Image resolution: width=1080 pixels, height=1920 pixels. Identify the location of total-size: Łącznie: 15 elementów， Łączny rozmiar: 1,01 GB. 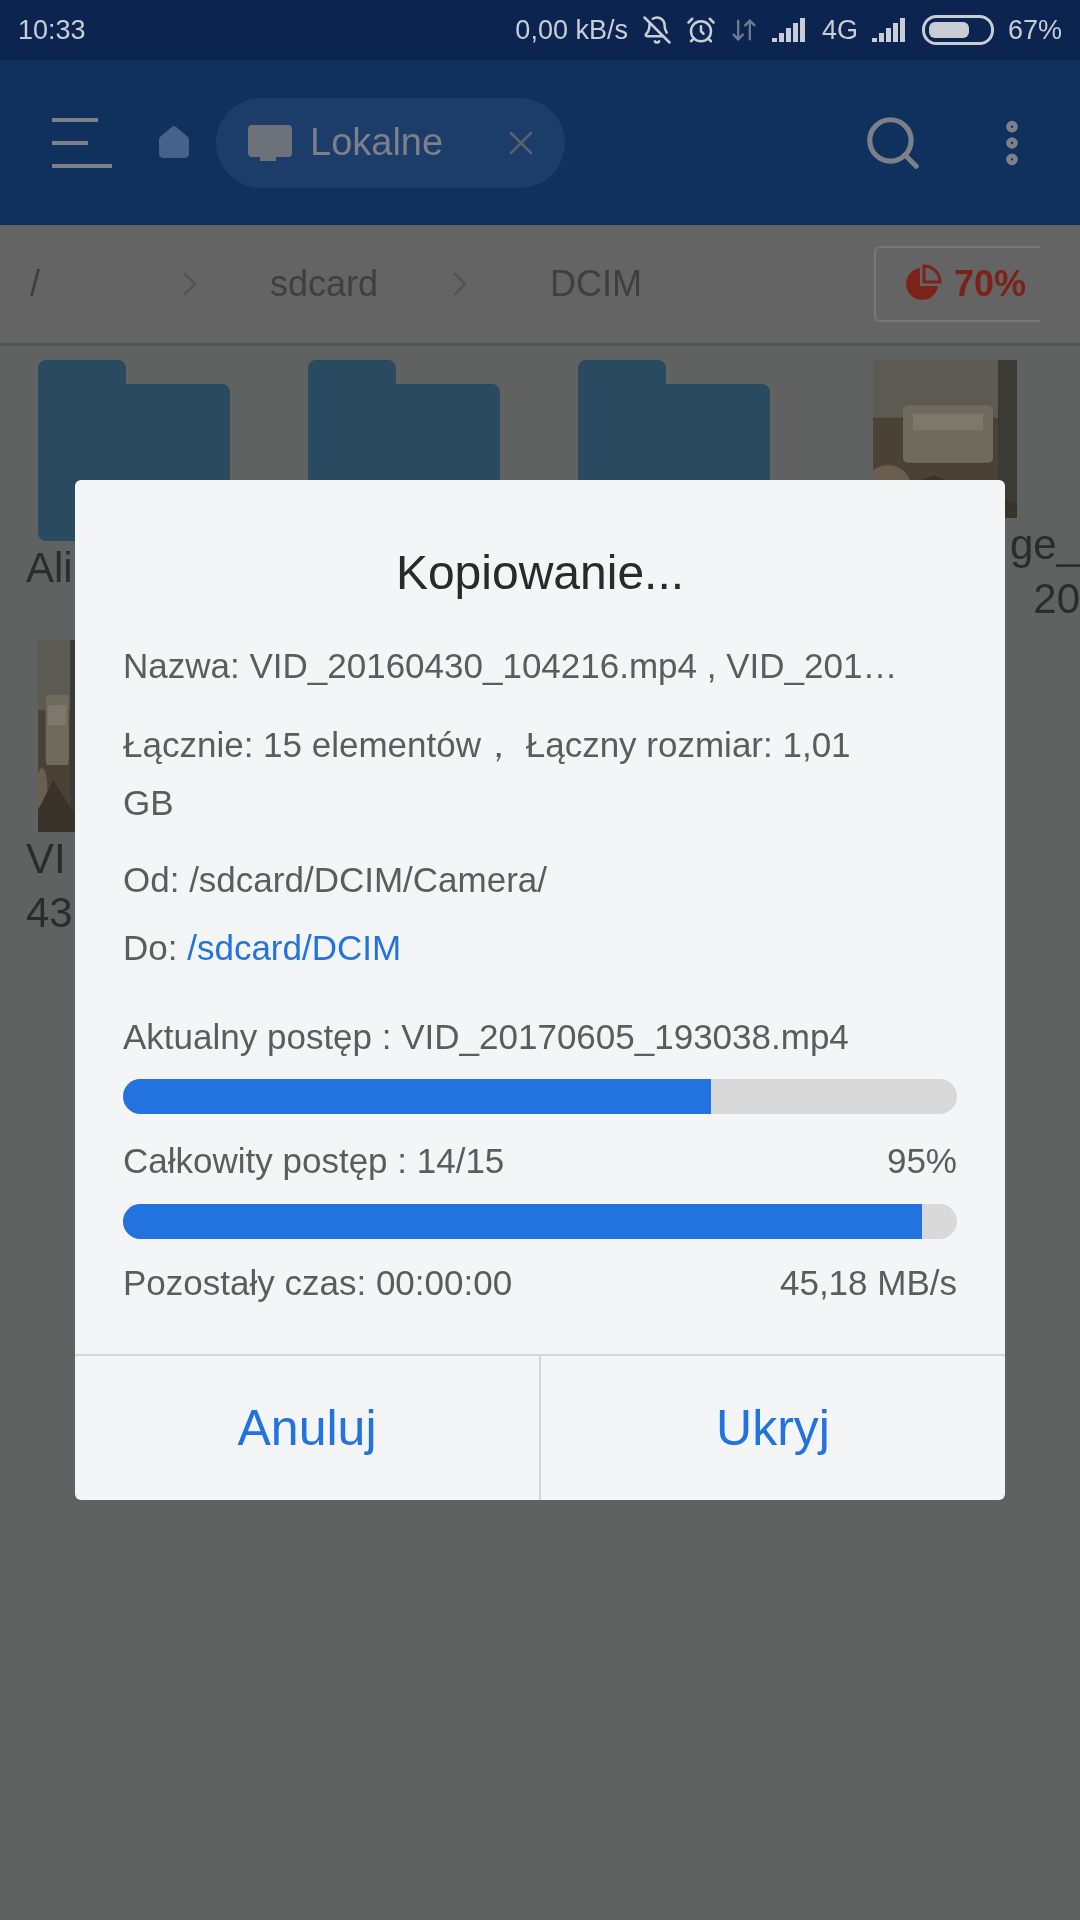
(487, 774).